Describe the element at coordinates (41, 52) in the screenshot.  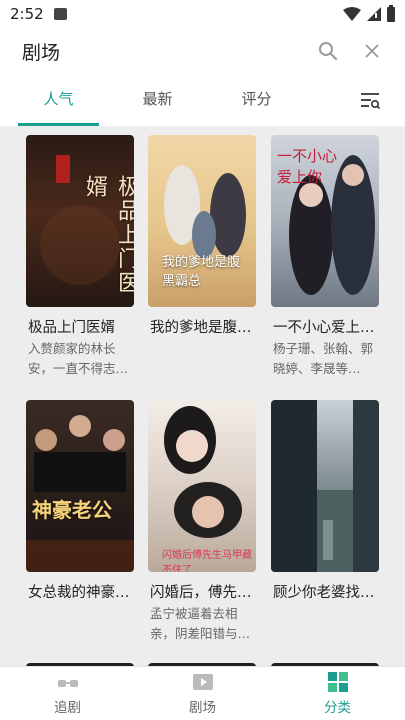
I see `page-title: 剧场` at that location.